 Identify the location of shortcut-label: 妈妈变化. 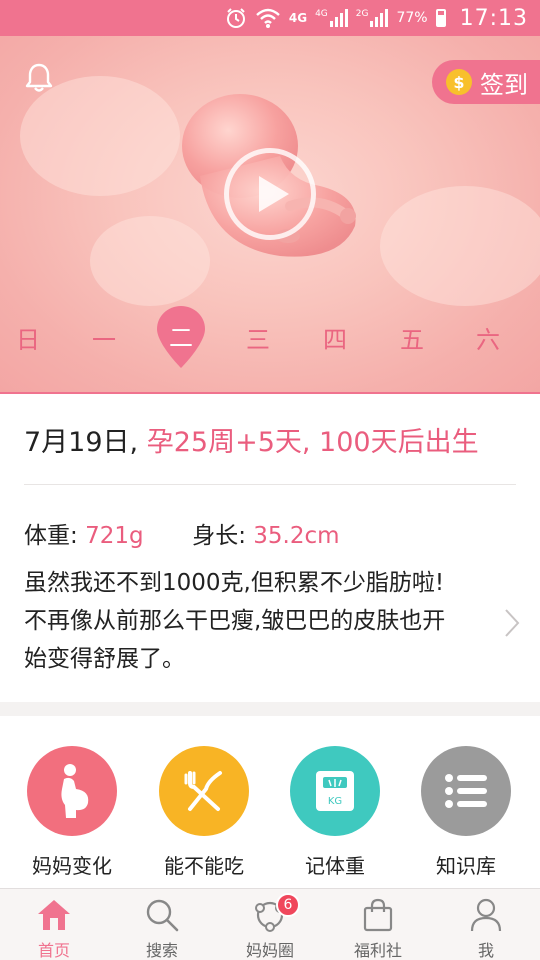
(72, 866).